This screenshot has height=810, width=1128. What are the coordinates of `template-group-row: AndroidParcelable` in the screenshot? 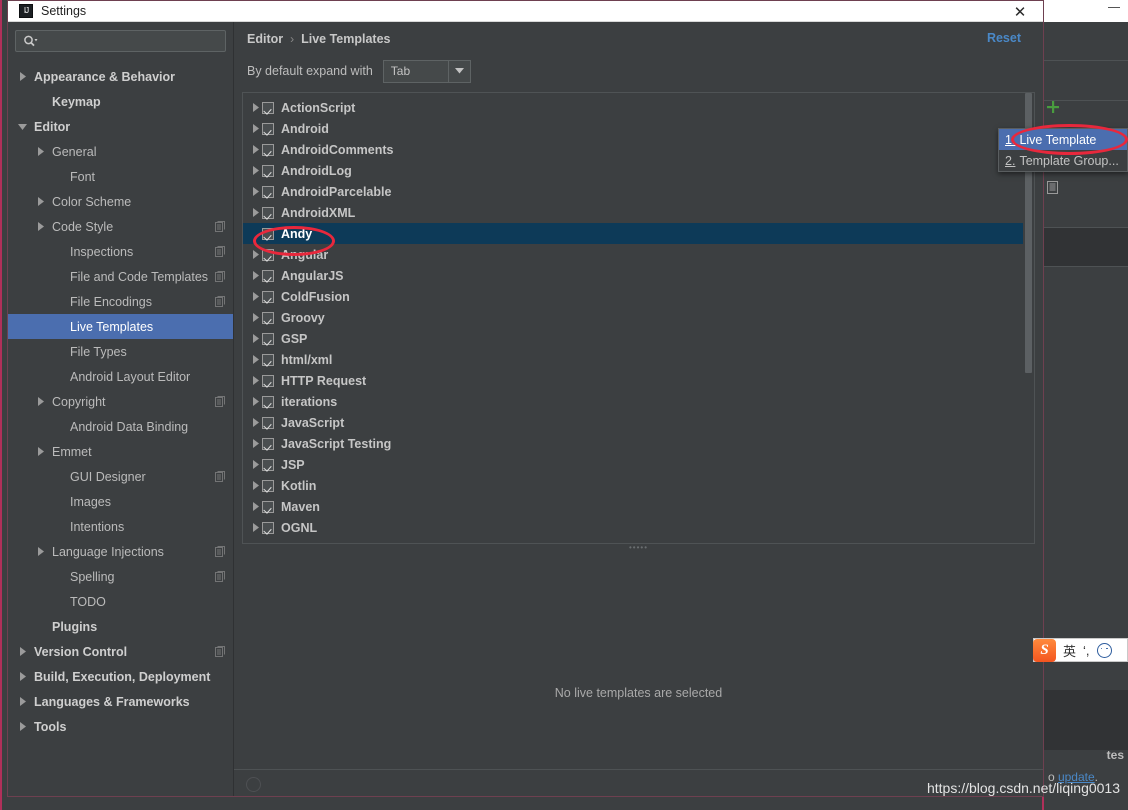 It's located at (633, 191).